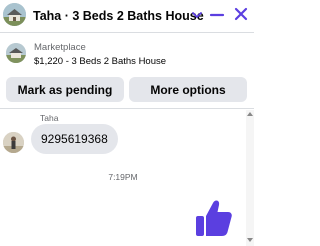  I want to click on message-bubble: 9295619368, so click(74, 139).